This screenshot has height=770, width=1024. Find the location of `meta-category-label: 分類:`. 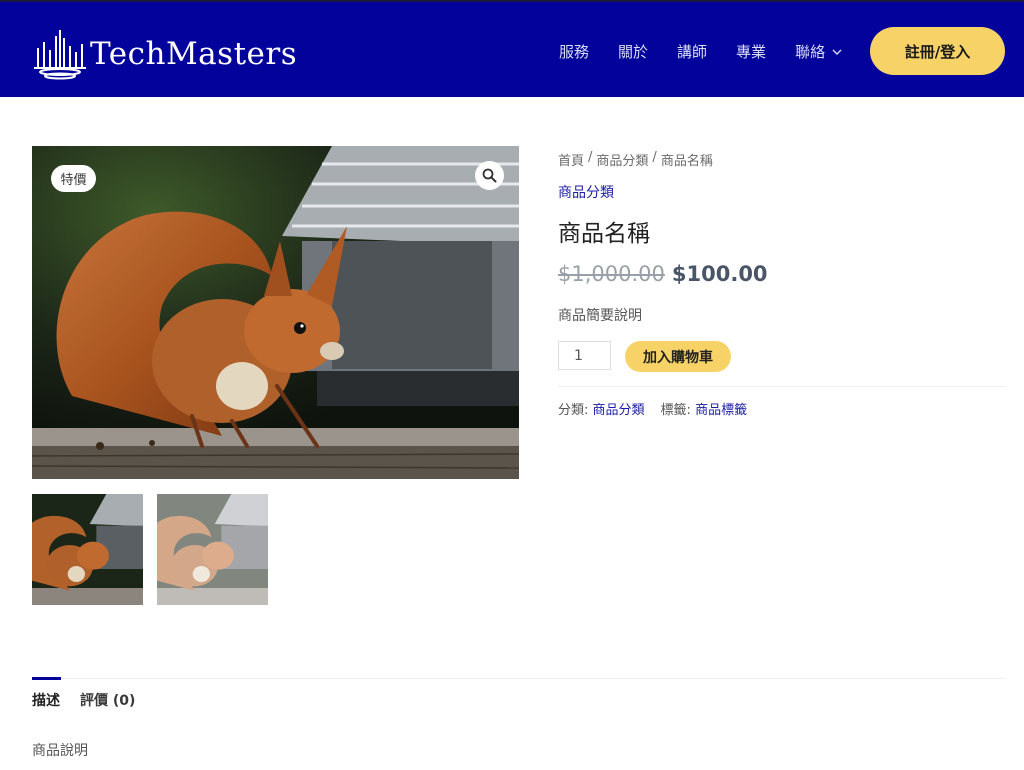

meta-category-label: 分類: is located at coordinates (573, 410).